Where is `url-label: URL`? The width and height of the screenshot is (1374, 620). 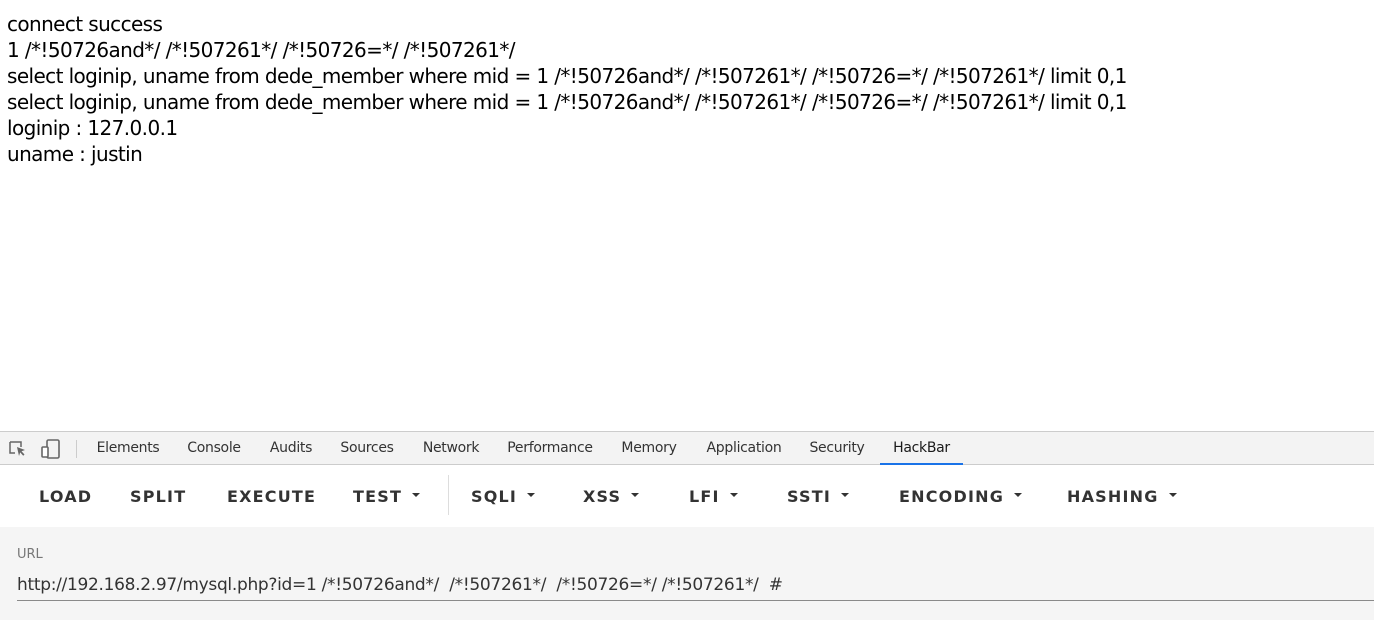 url-label: URL is located at coordinates (30, 554).